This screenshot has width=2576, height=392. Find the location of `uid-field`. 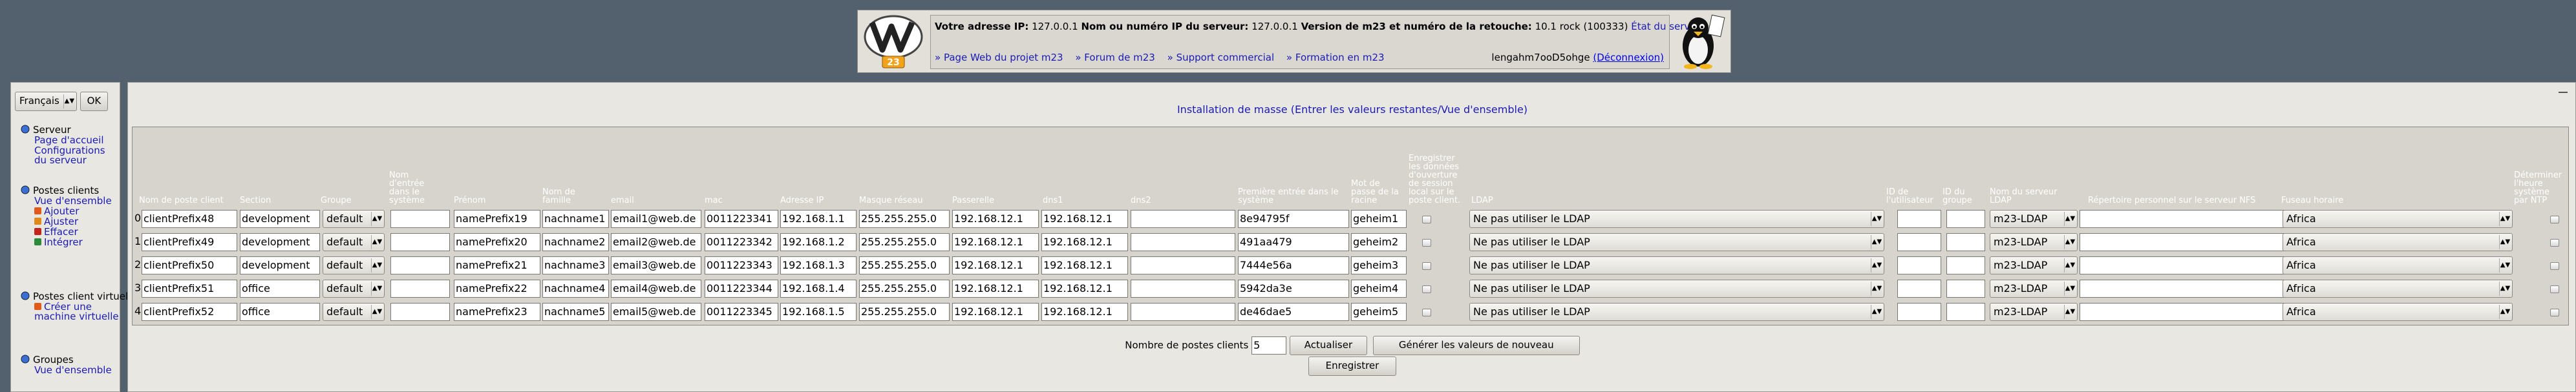

uid-field is located at coordinates (1919, 289).